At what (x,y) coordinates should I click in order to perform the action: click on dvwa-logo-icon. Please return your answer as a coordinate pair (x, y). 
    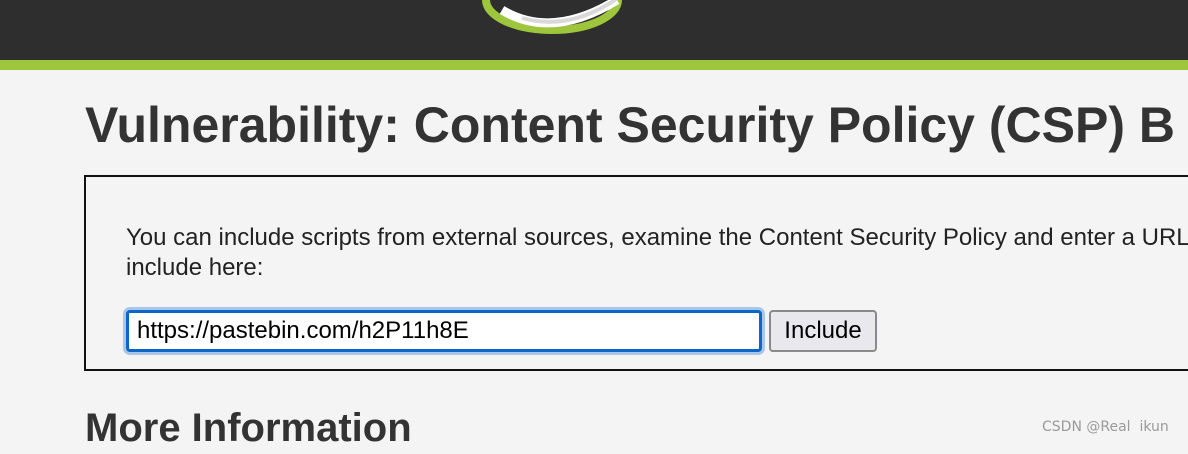
    Looking at the image, I should click on (552, 17).